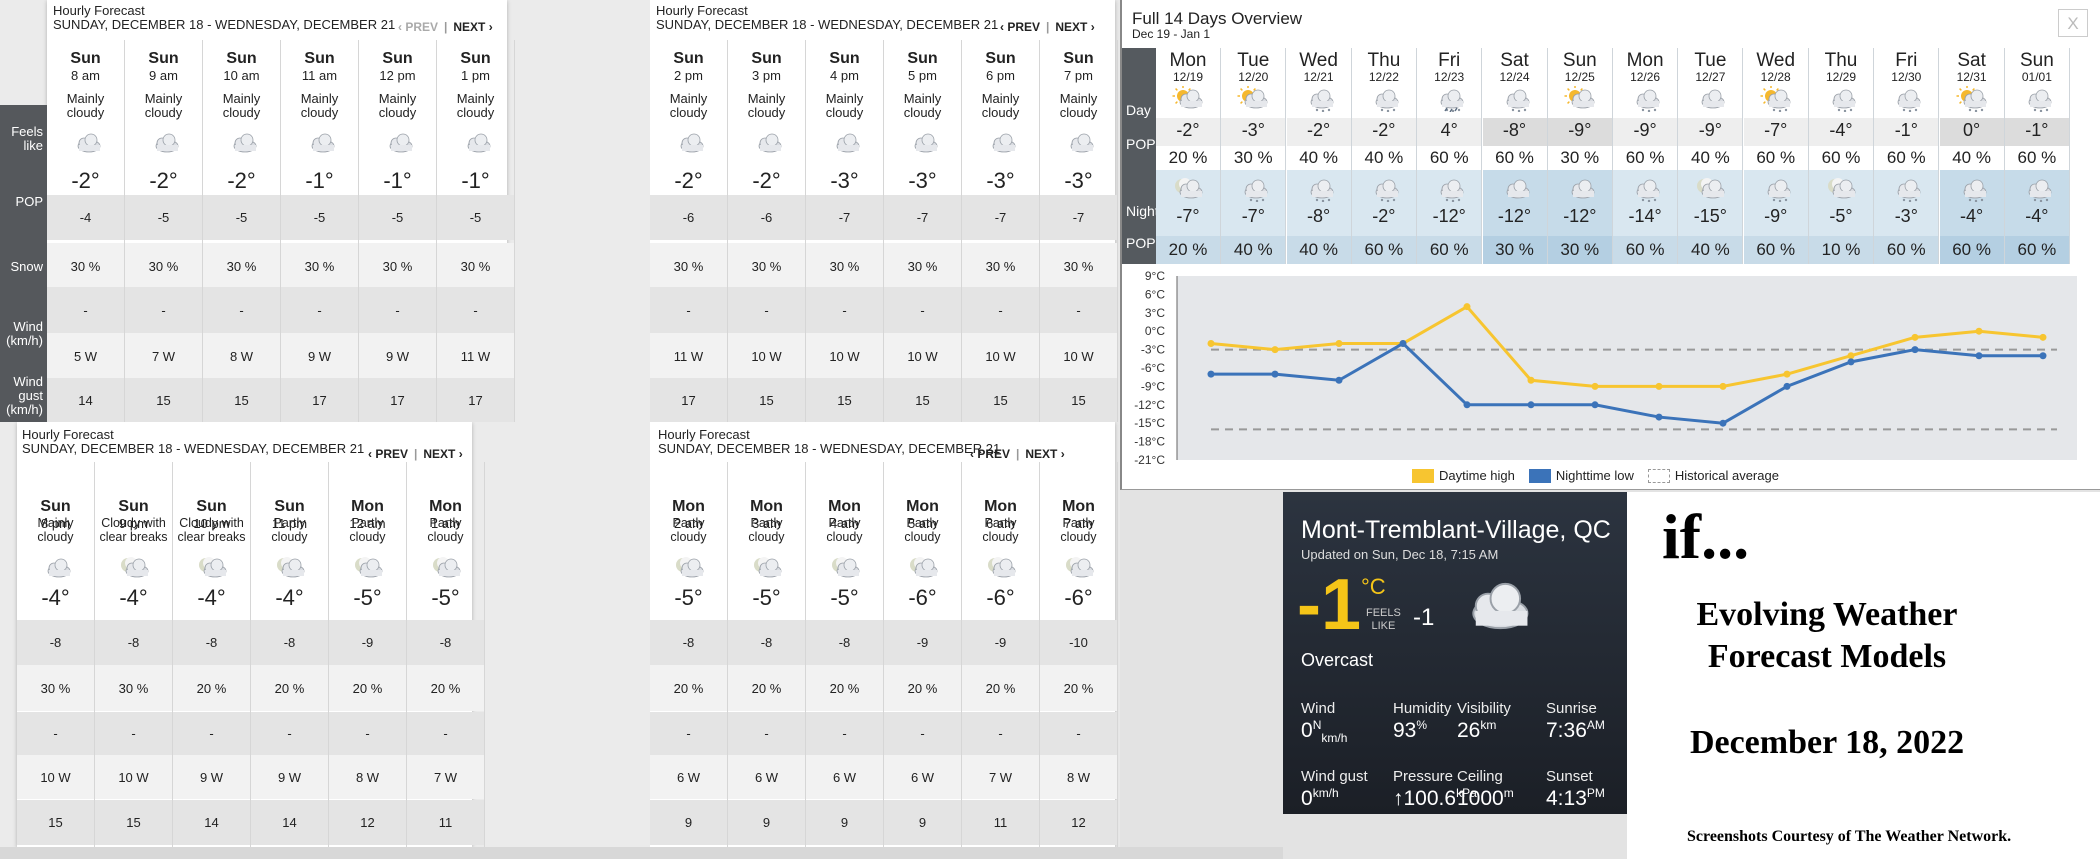  What do you see at coordinates (1000, 266) in the screenshot?
I see `row-pop-value: 30 %` at bounding box center [1000, 266].